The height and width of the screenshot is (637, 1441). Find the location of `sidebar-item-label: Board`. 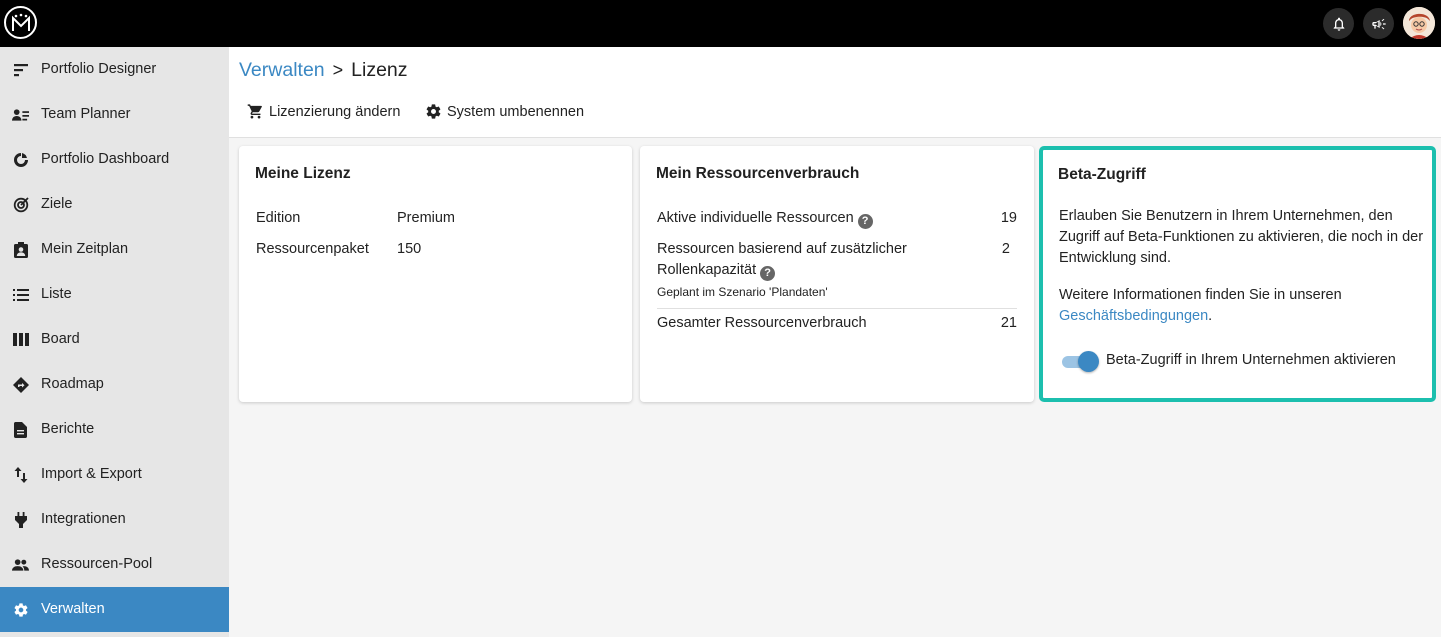

sidebar-item-label: Board is located at coordinates (60, 339).